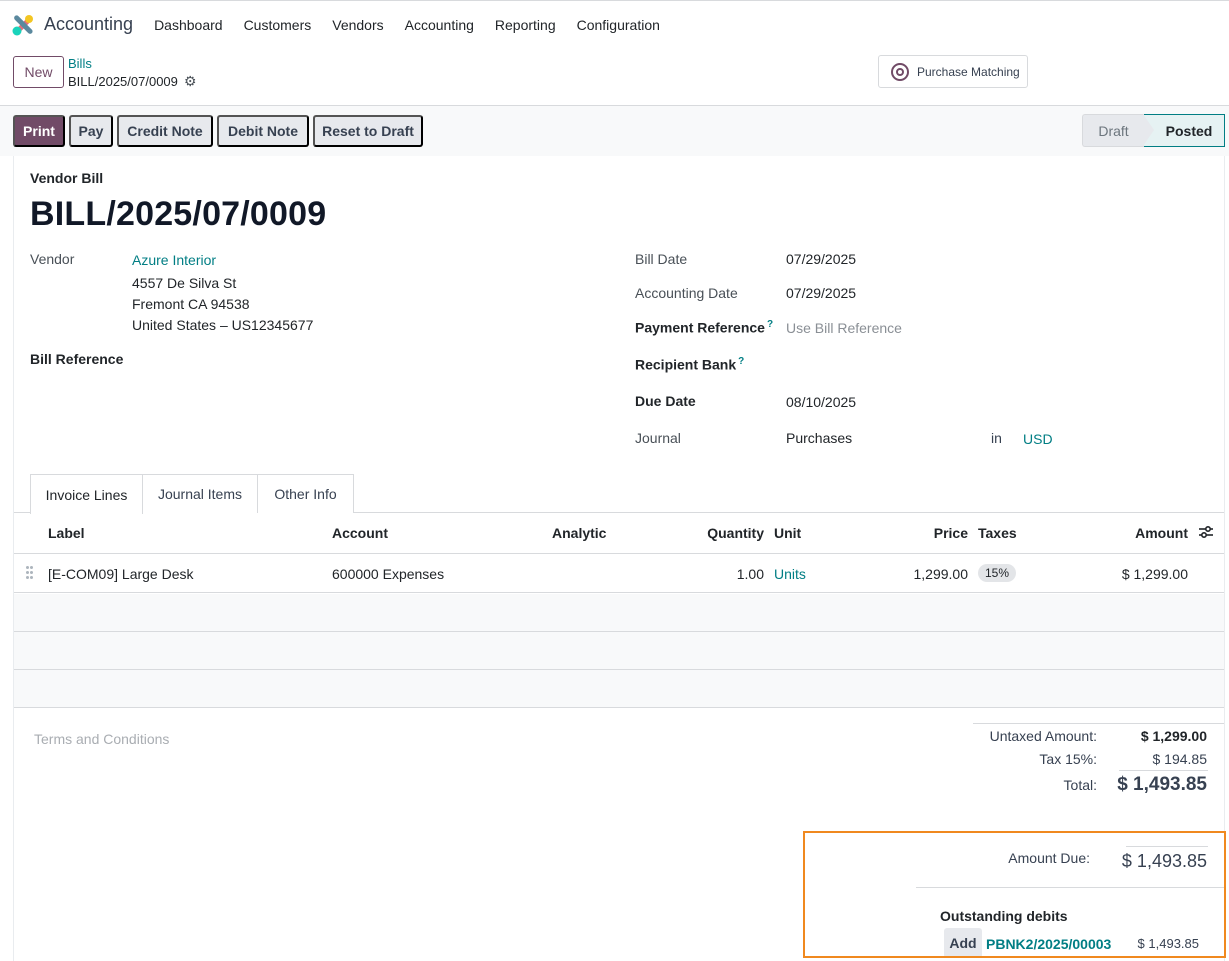  I want to click on line-taxes: 15%, so click(997, 573).